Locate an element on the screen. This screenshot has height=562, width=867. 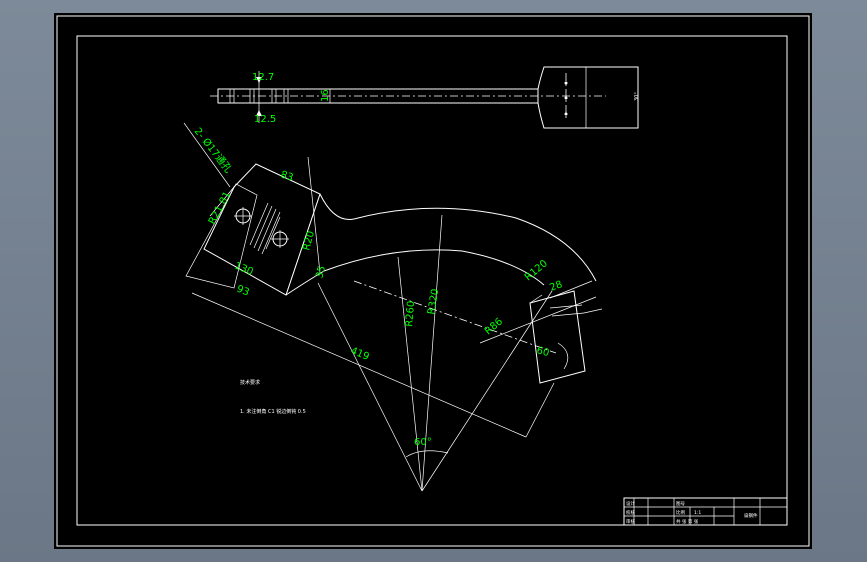
dim-12-7: 12.7 is located at coordinates (263, 77).